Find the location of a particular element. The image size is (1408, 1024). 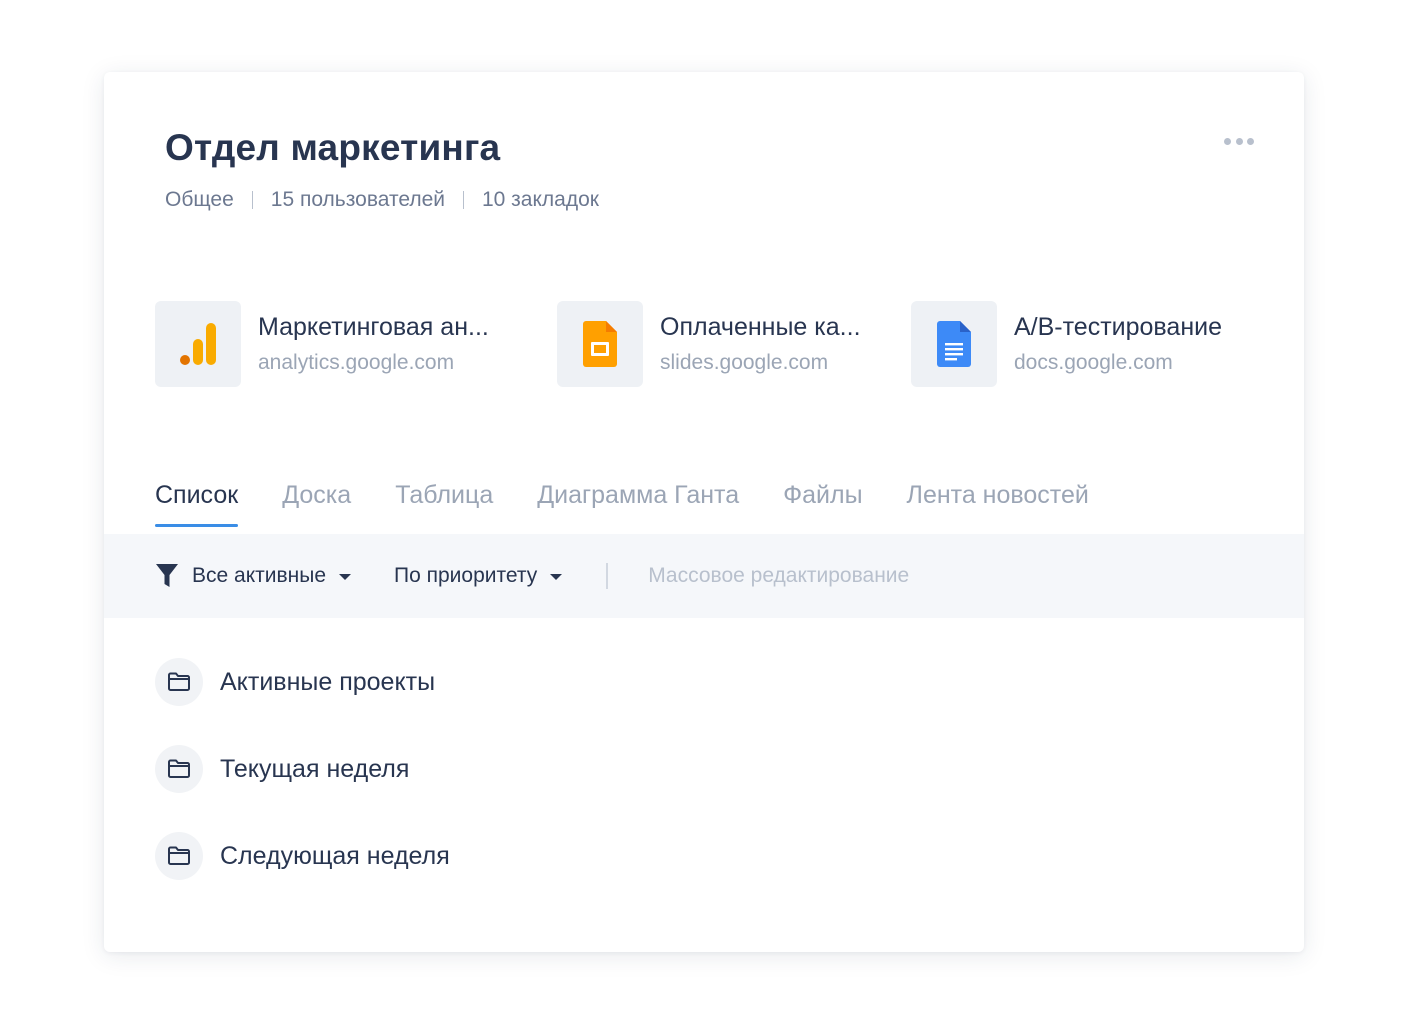

list-item: Следующая неделя is located at coordinates (302, 856).